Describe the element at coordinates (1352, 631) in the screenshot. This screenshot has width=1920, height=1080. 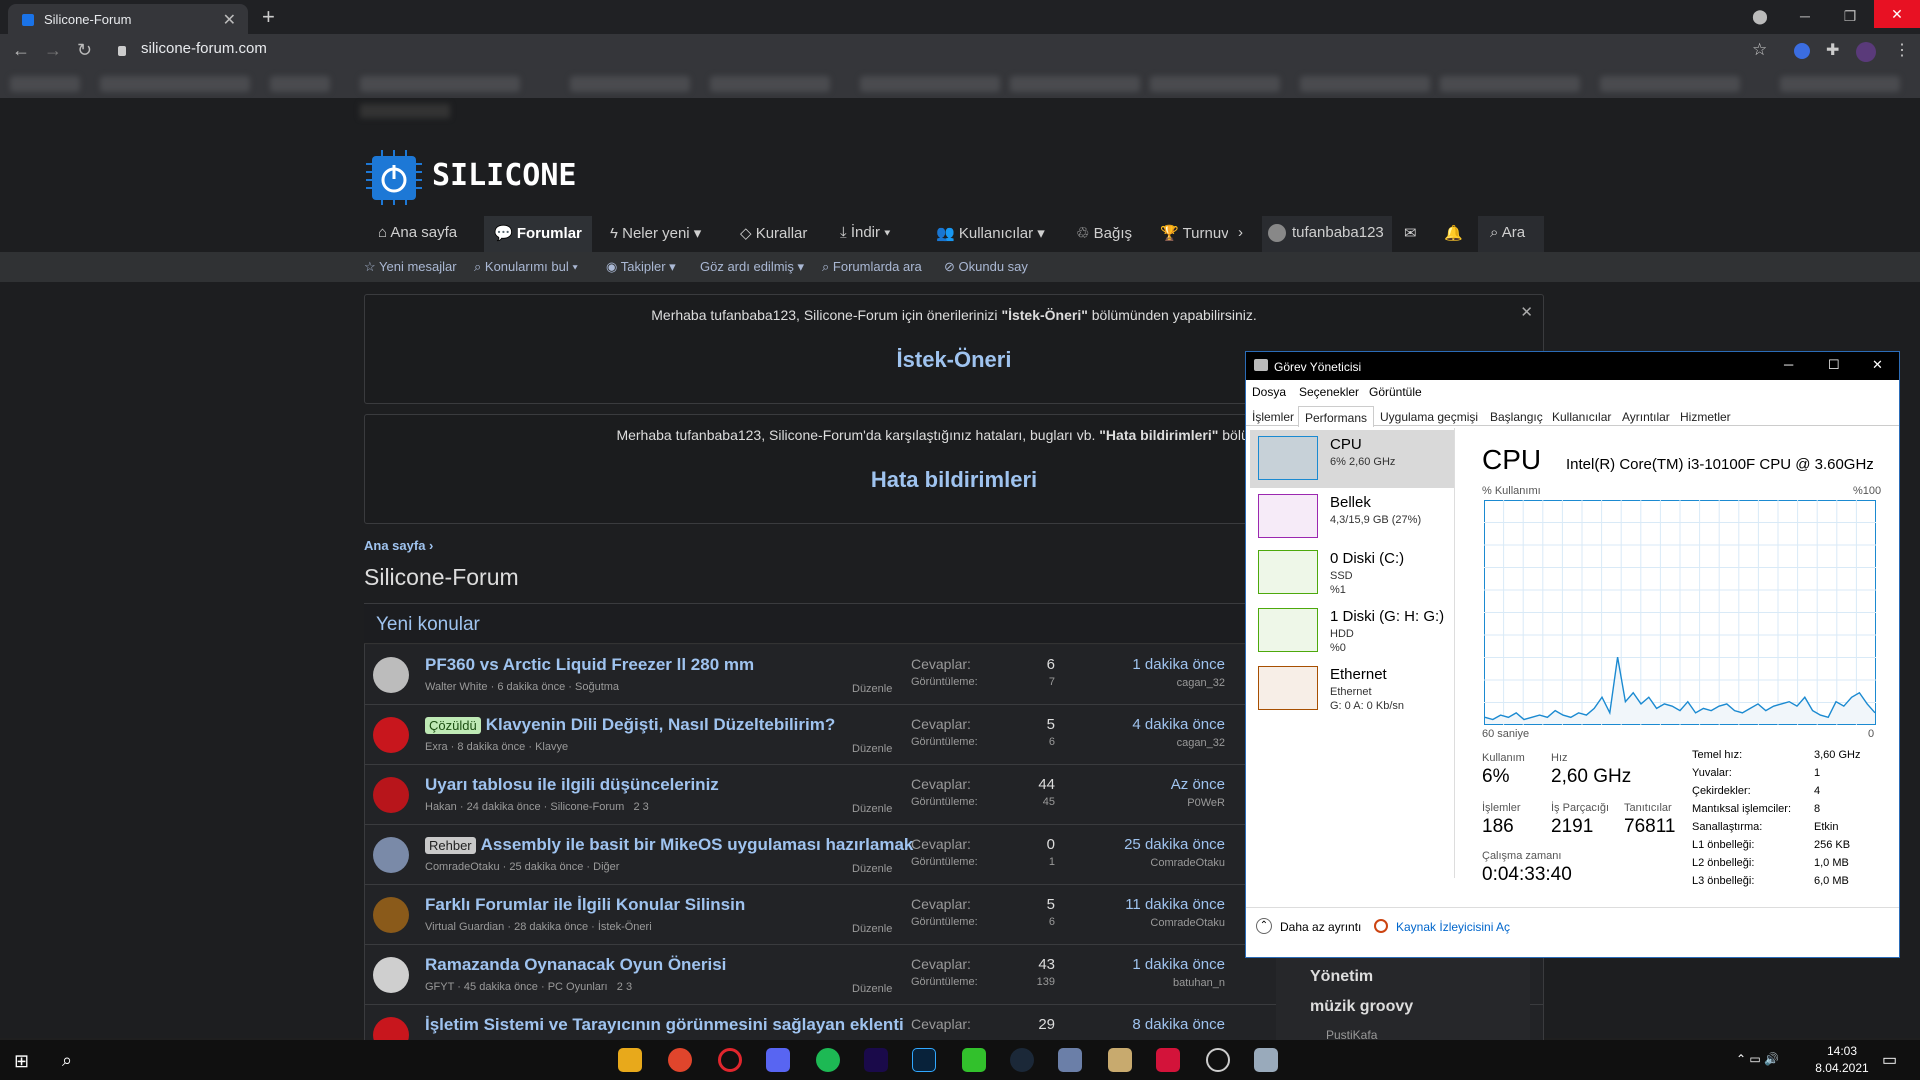
I see `resource-item: 1 Diski (G: H: G:) HDD %0` at that location.